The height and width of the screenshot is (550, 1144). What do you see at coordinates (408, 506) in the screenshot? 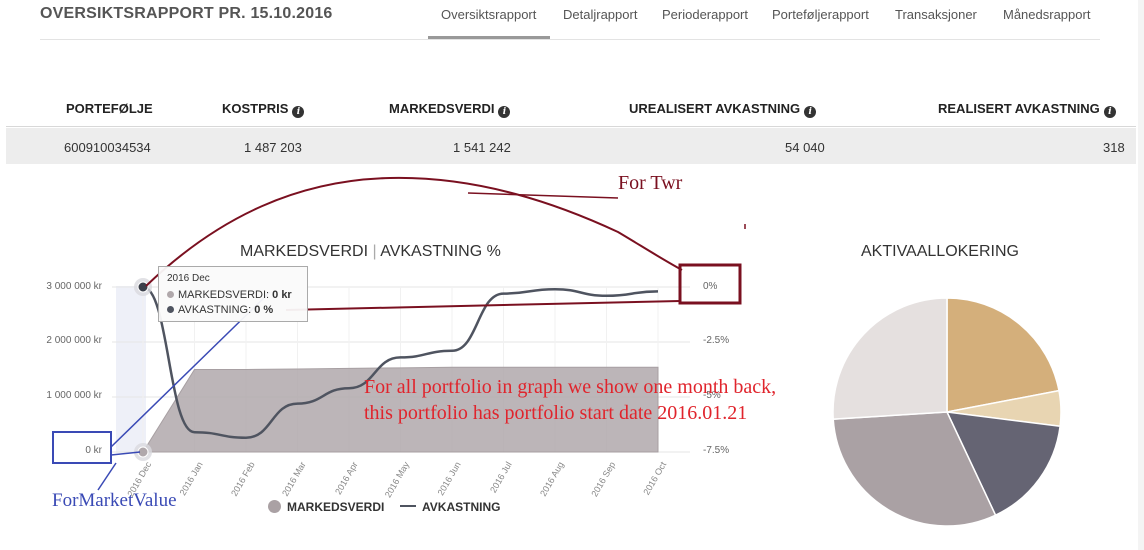
I see `legend-swatch-line` at bounding box center [408, 506].